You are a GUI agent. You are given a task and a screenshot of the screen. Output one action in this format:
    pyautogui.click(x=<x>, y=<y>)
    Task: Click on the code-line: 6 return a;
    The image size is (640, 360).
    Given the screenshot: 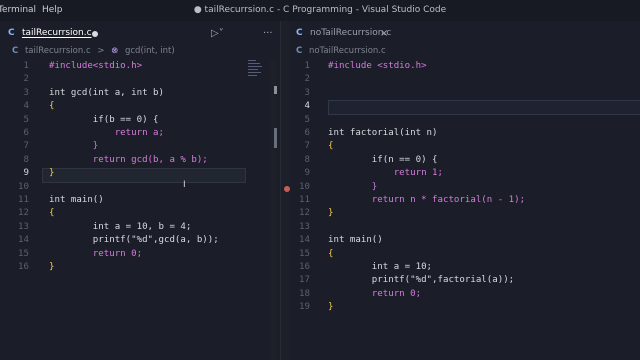 What is the action you would take?
    pyautogui.click(x=93, y=133)
    